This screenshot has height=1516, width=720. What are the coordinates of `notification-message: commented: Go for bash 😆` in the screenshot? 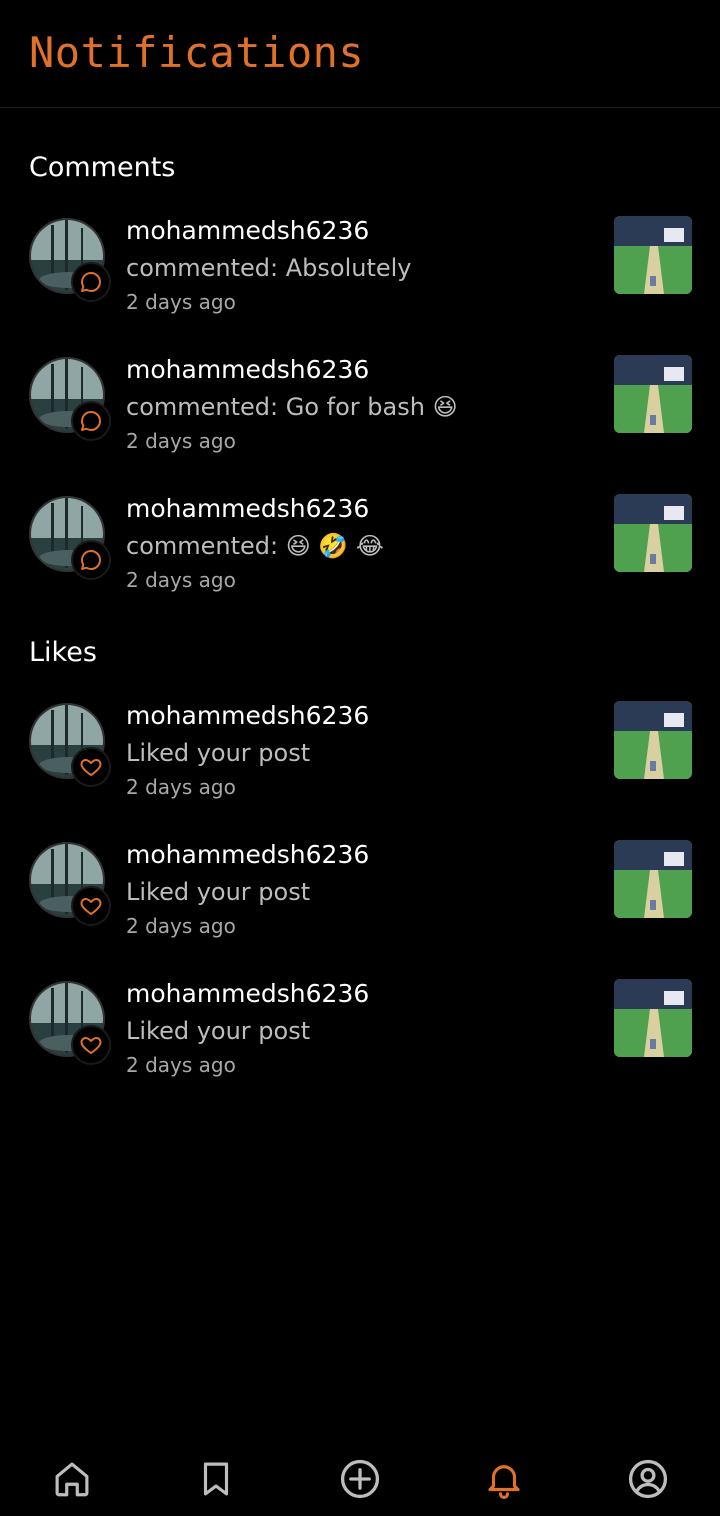 It's located at (292, 407).